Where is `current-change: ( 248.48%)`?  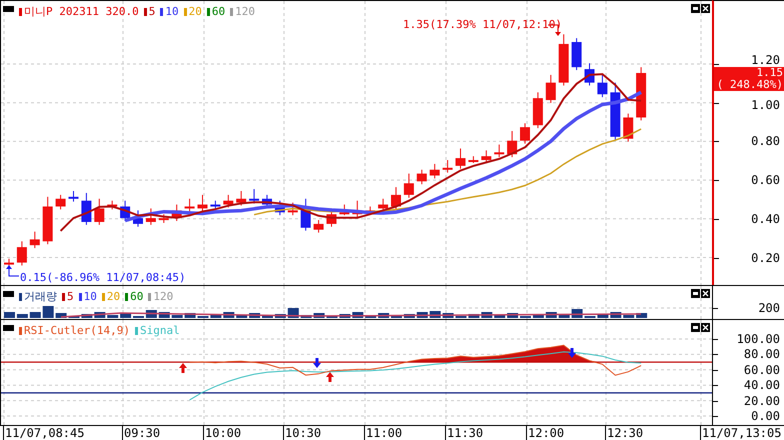 current-change: ( 248.48%) is located at coordinates (749, 85).